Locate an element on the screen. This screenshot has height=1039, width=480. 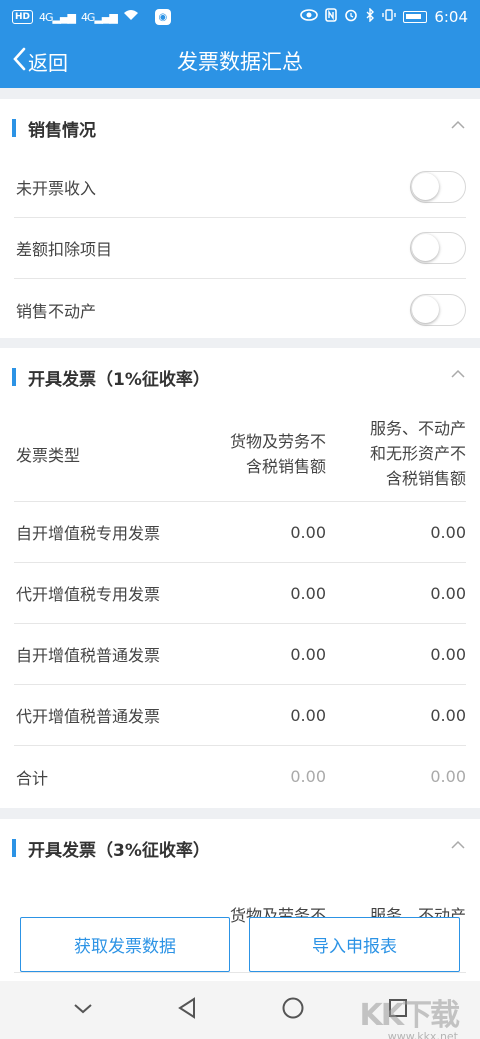
real-estate-sales-toggle is located at coordinates (438, 309).